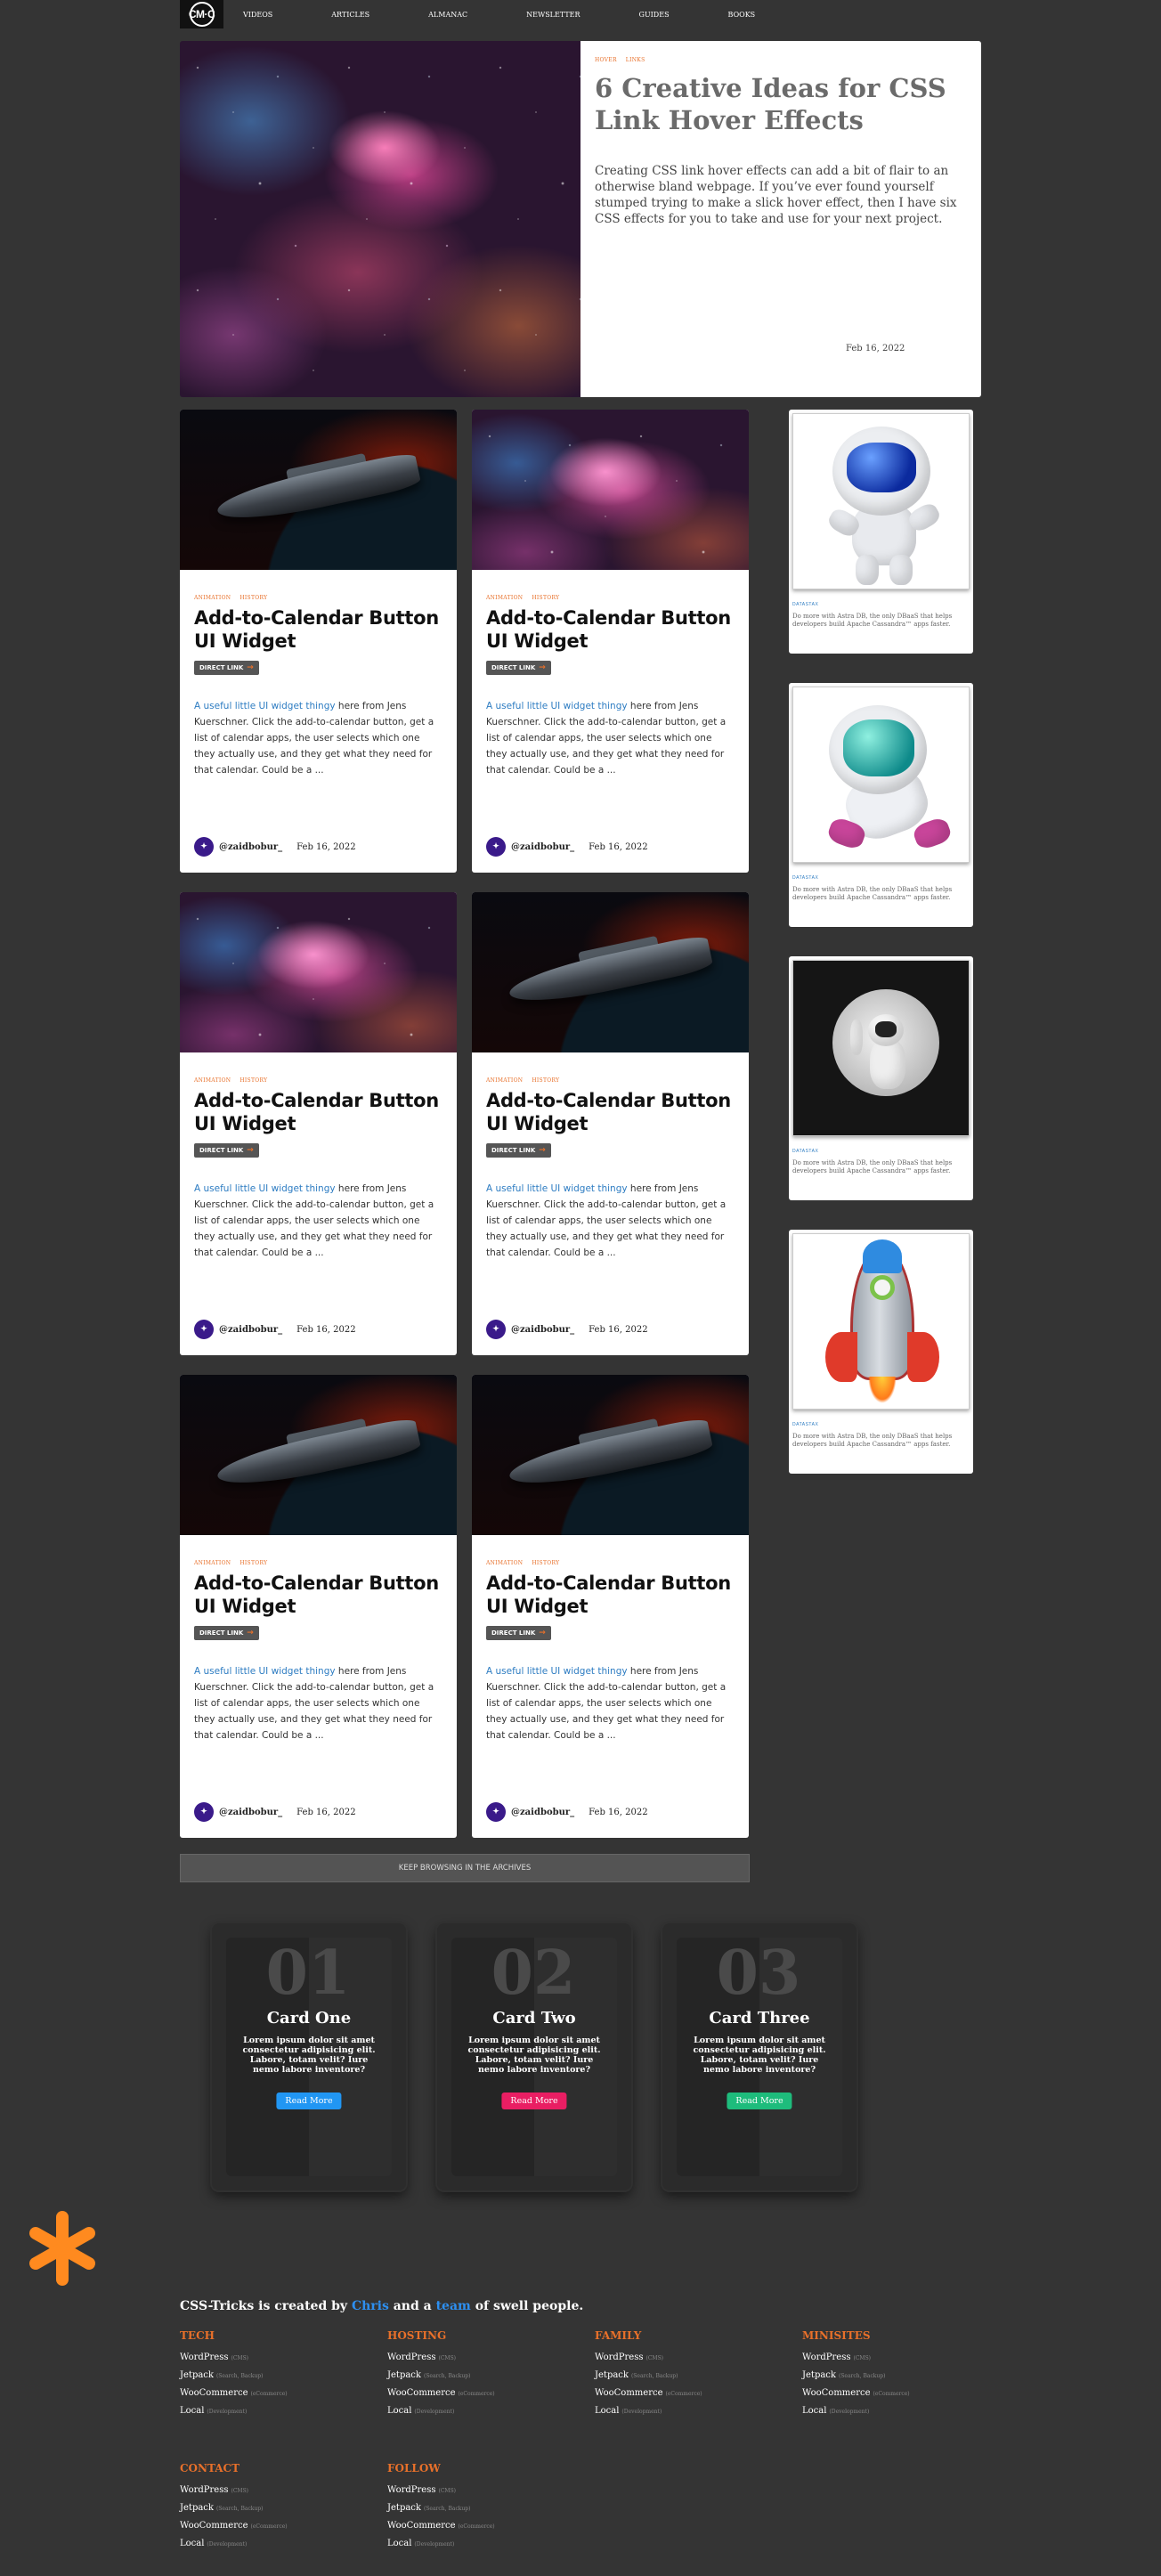  Describe the element at coordinates (606, 60) in the screenshot. I see `tag-link: HOVER` at that location.